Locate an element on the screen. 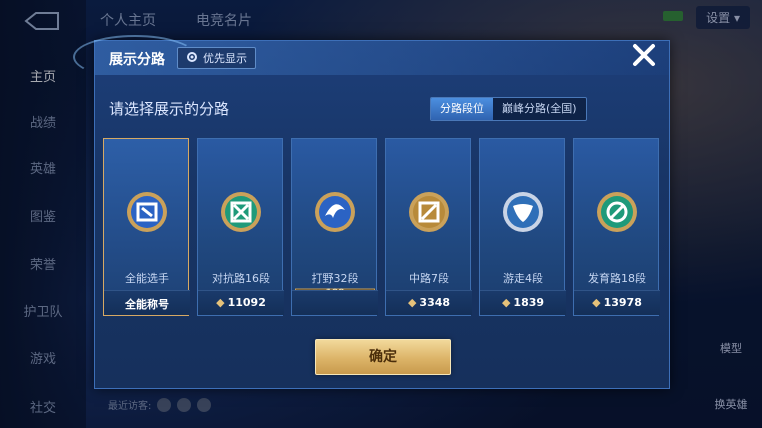 The height and width of the screenshot is (428, 762). lane-name: 中路7段 is located at coordinates (429, 278).